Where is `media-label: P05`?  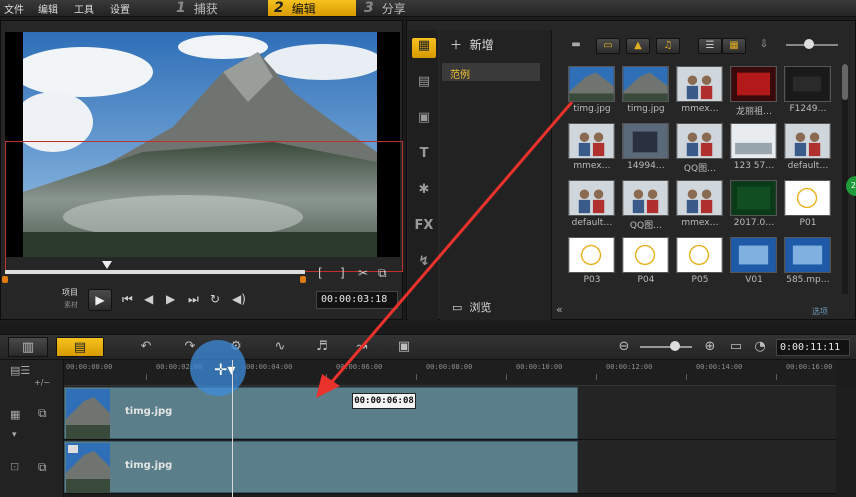 media-label: P05 is located at coordinates (700, 280).